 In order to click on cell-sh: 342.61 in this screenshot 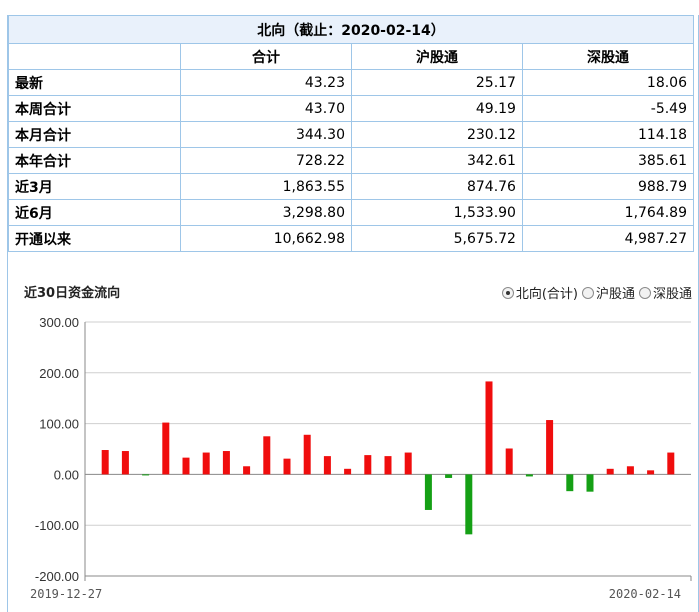, I will do `click(436, 160)`.